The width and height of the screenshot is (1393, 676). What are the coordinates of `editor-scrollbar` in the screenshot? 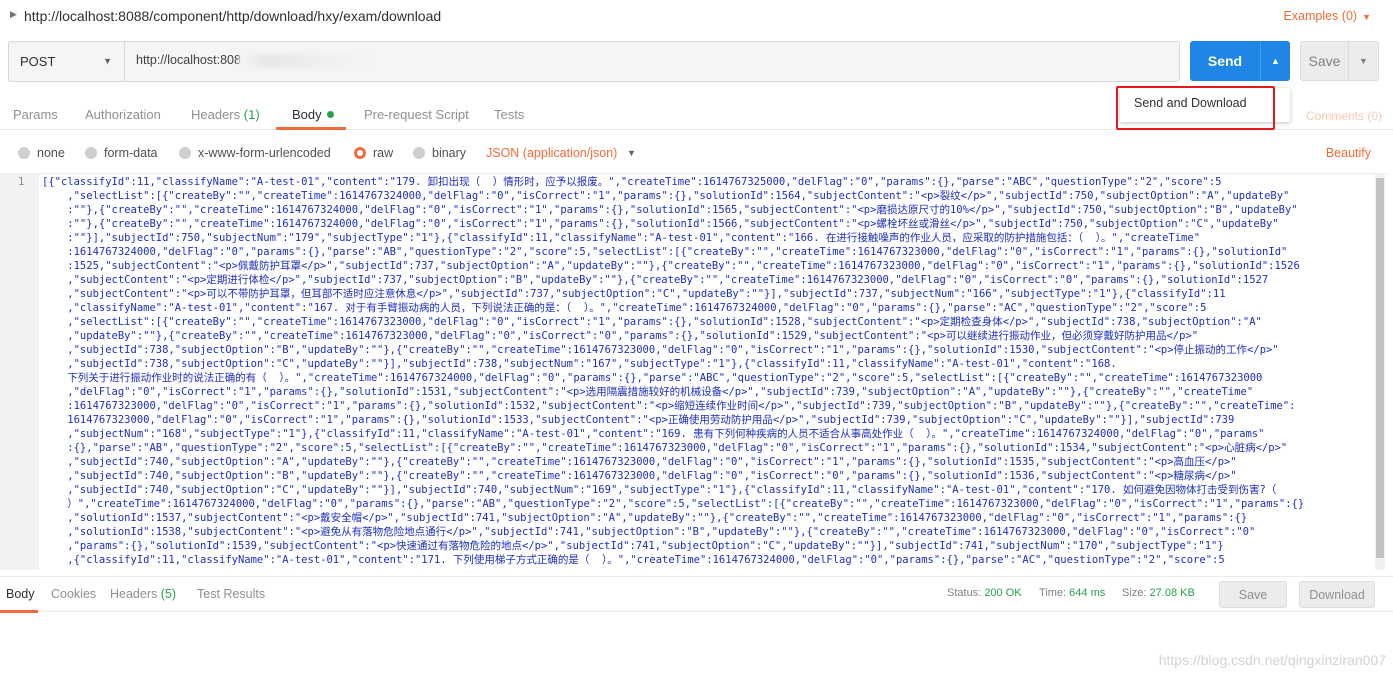 It's located at (1380, 372).